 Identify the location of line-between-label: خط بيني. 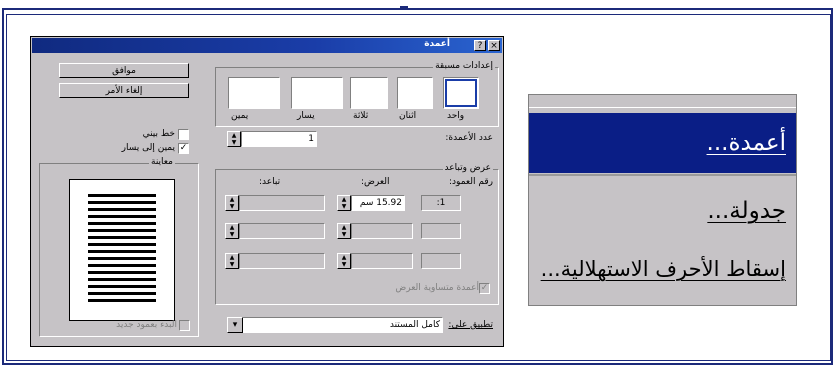
(158, 134).